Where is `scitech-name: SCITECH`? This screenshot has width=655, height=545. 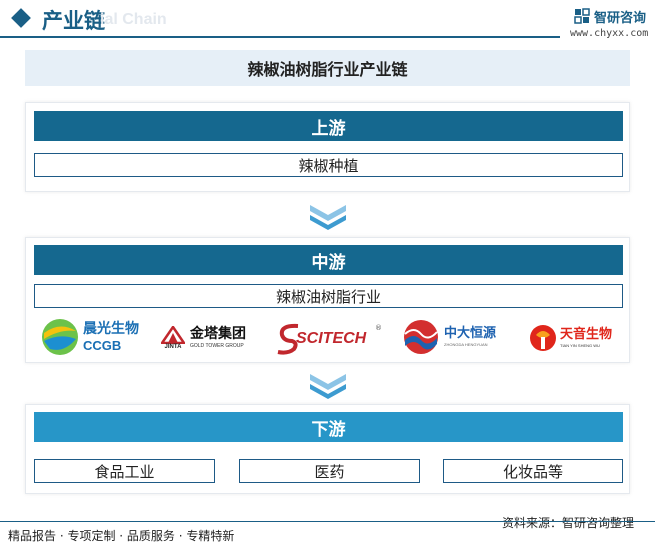
scitech-name: SCITECH is located at coordinates (331, 338).